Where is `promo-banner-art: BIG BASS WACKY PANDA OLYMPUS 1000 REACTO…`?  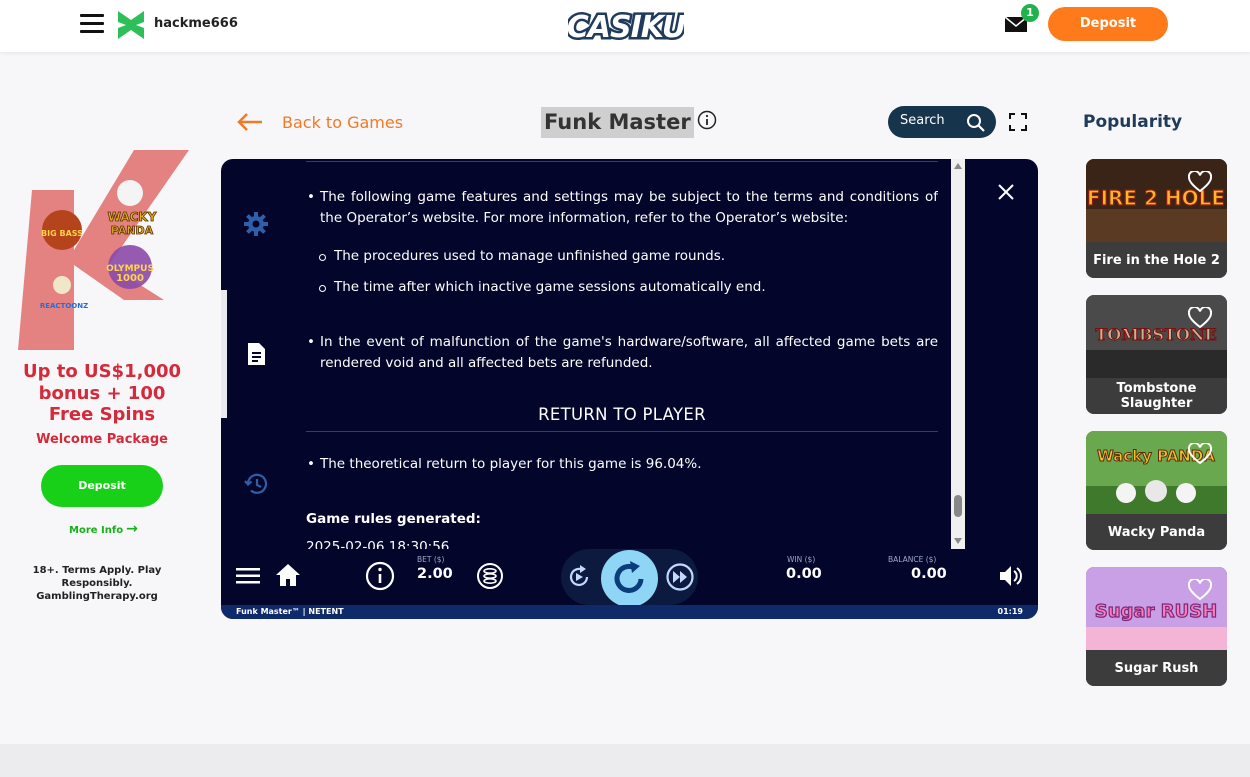 promo-banner-art: BIG BASS WACKY PANDA OLYMPUS 1000 REACTO… is located at coordinates (103, 250).